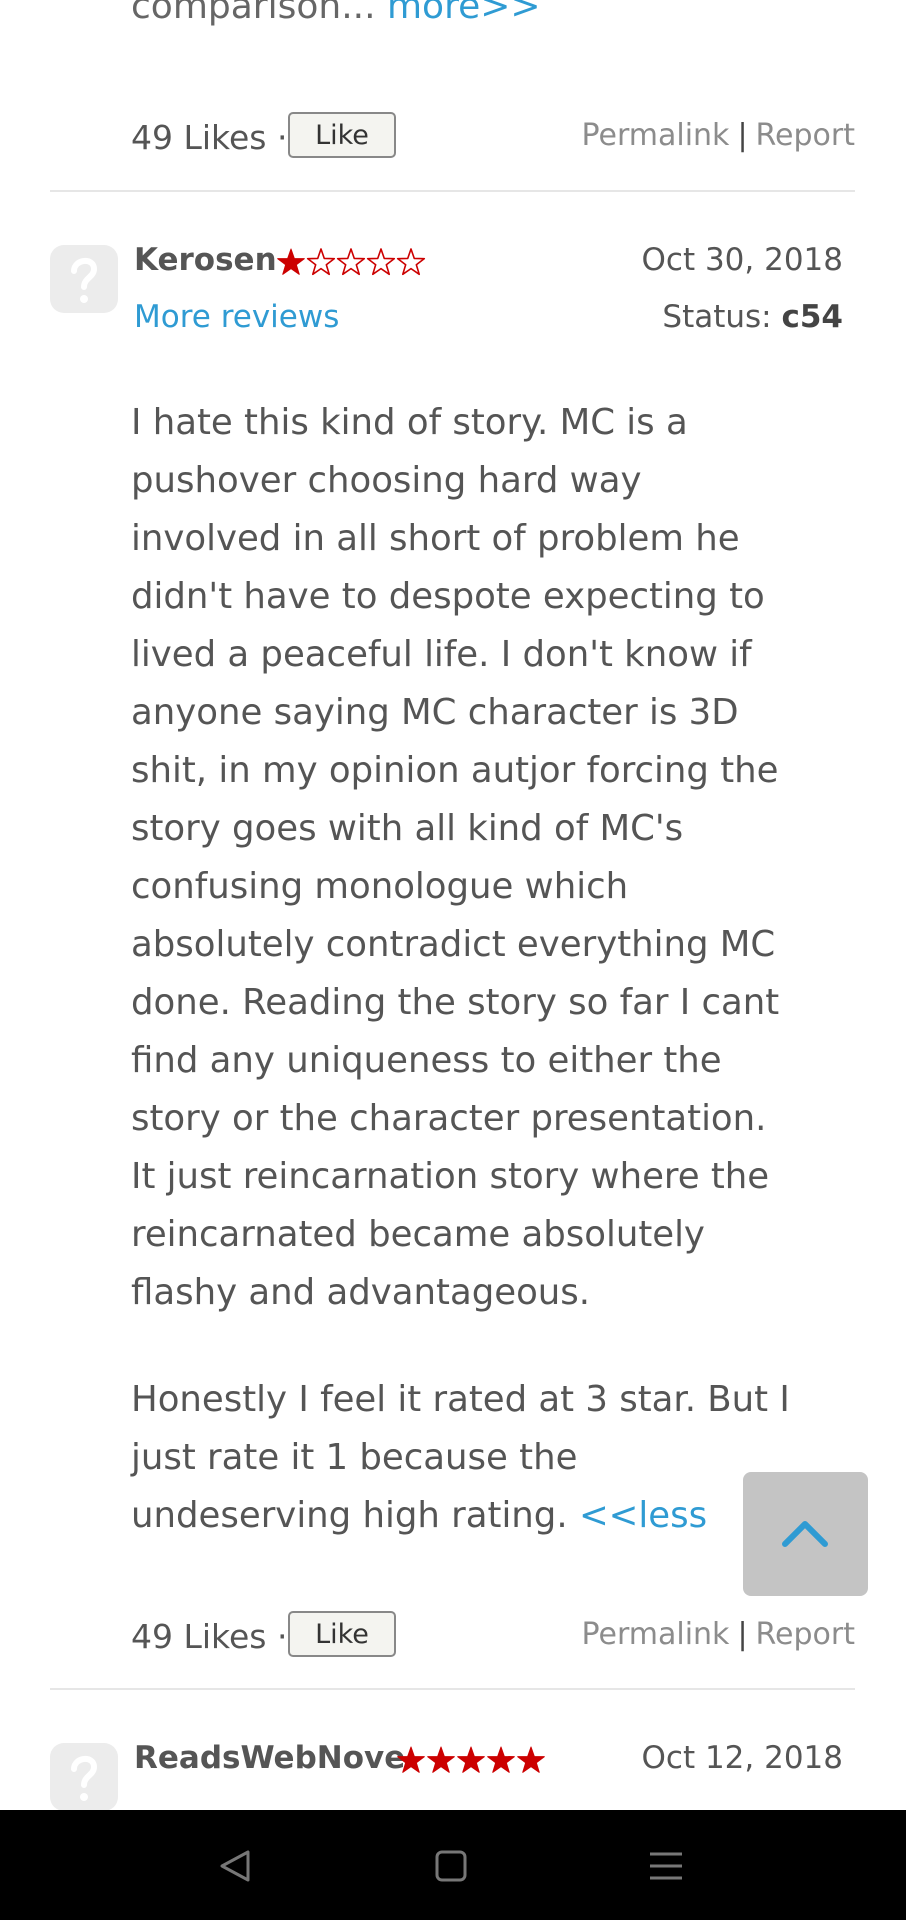 This screenshot has width=906, height=1920. I want to click on review-actions: 49 Likes · Like Permalink | Report, so click(493, 1637).